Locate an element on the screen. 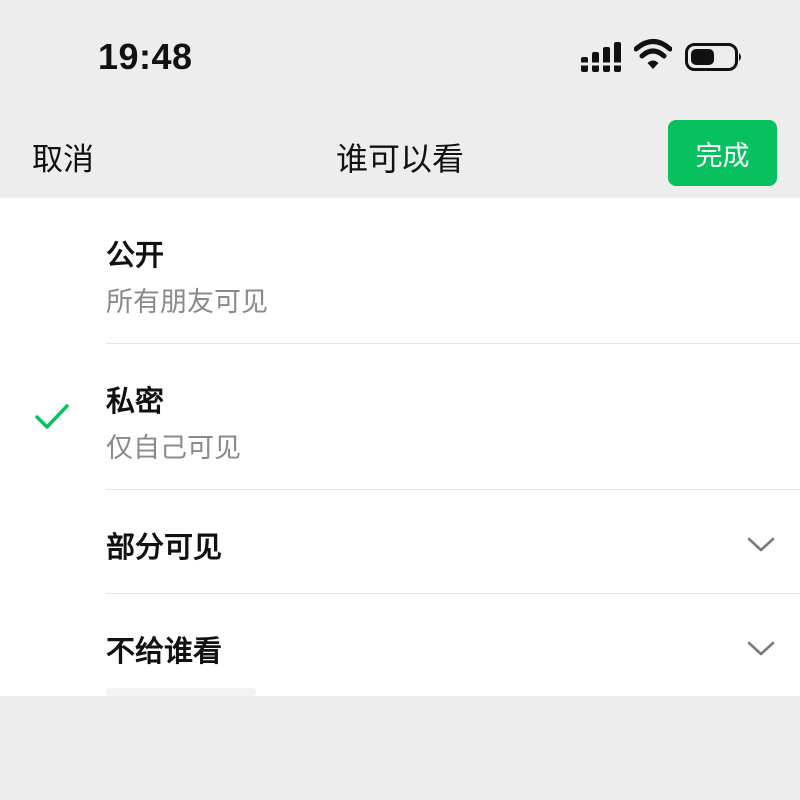 This screenshot has height=800, width=800. option-title: 不给谁看 is located at coordinates (164, 651).